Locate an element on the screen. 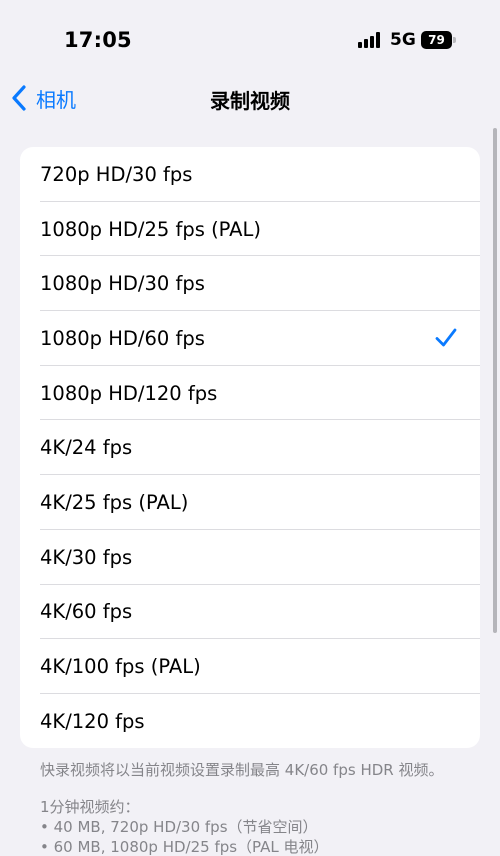 The width and height of the screenshot is (500, 856). navigation-bar: 相机 录制视频 is located at coordinates (250, 98).